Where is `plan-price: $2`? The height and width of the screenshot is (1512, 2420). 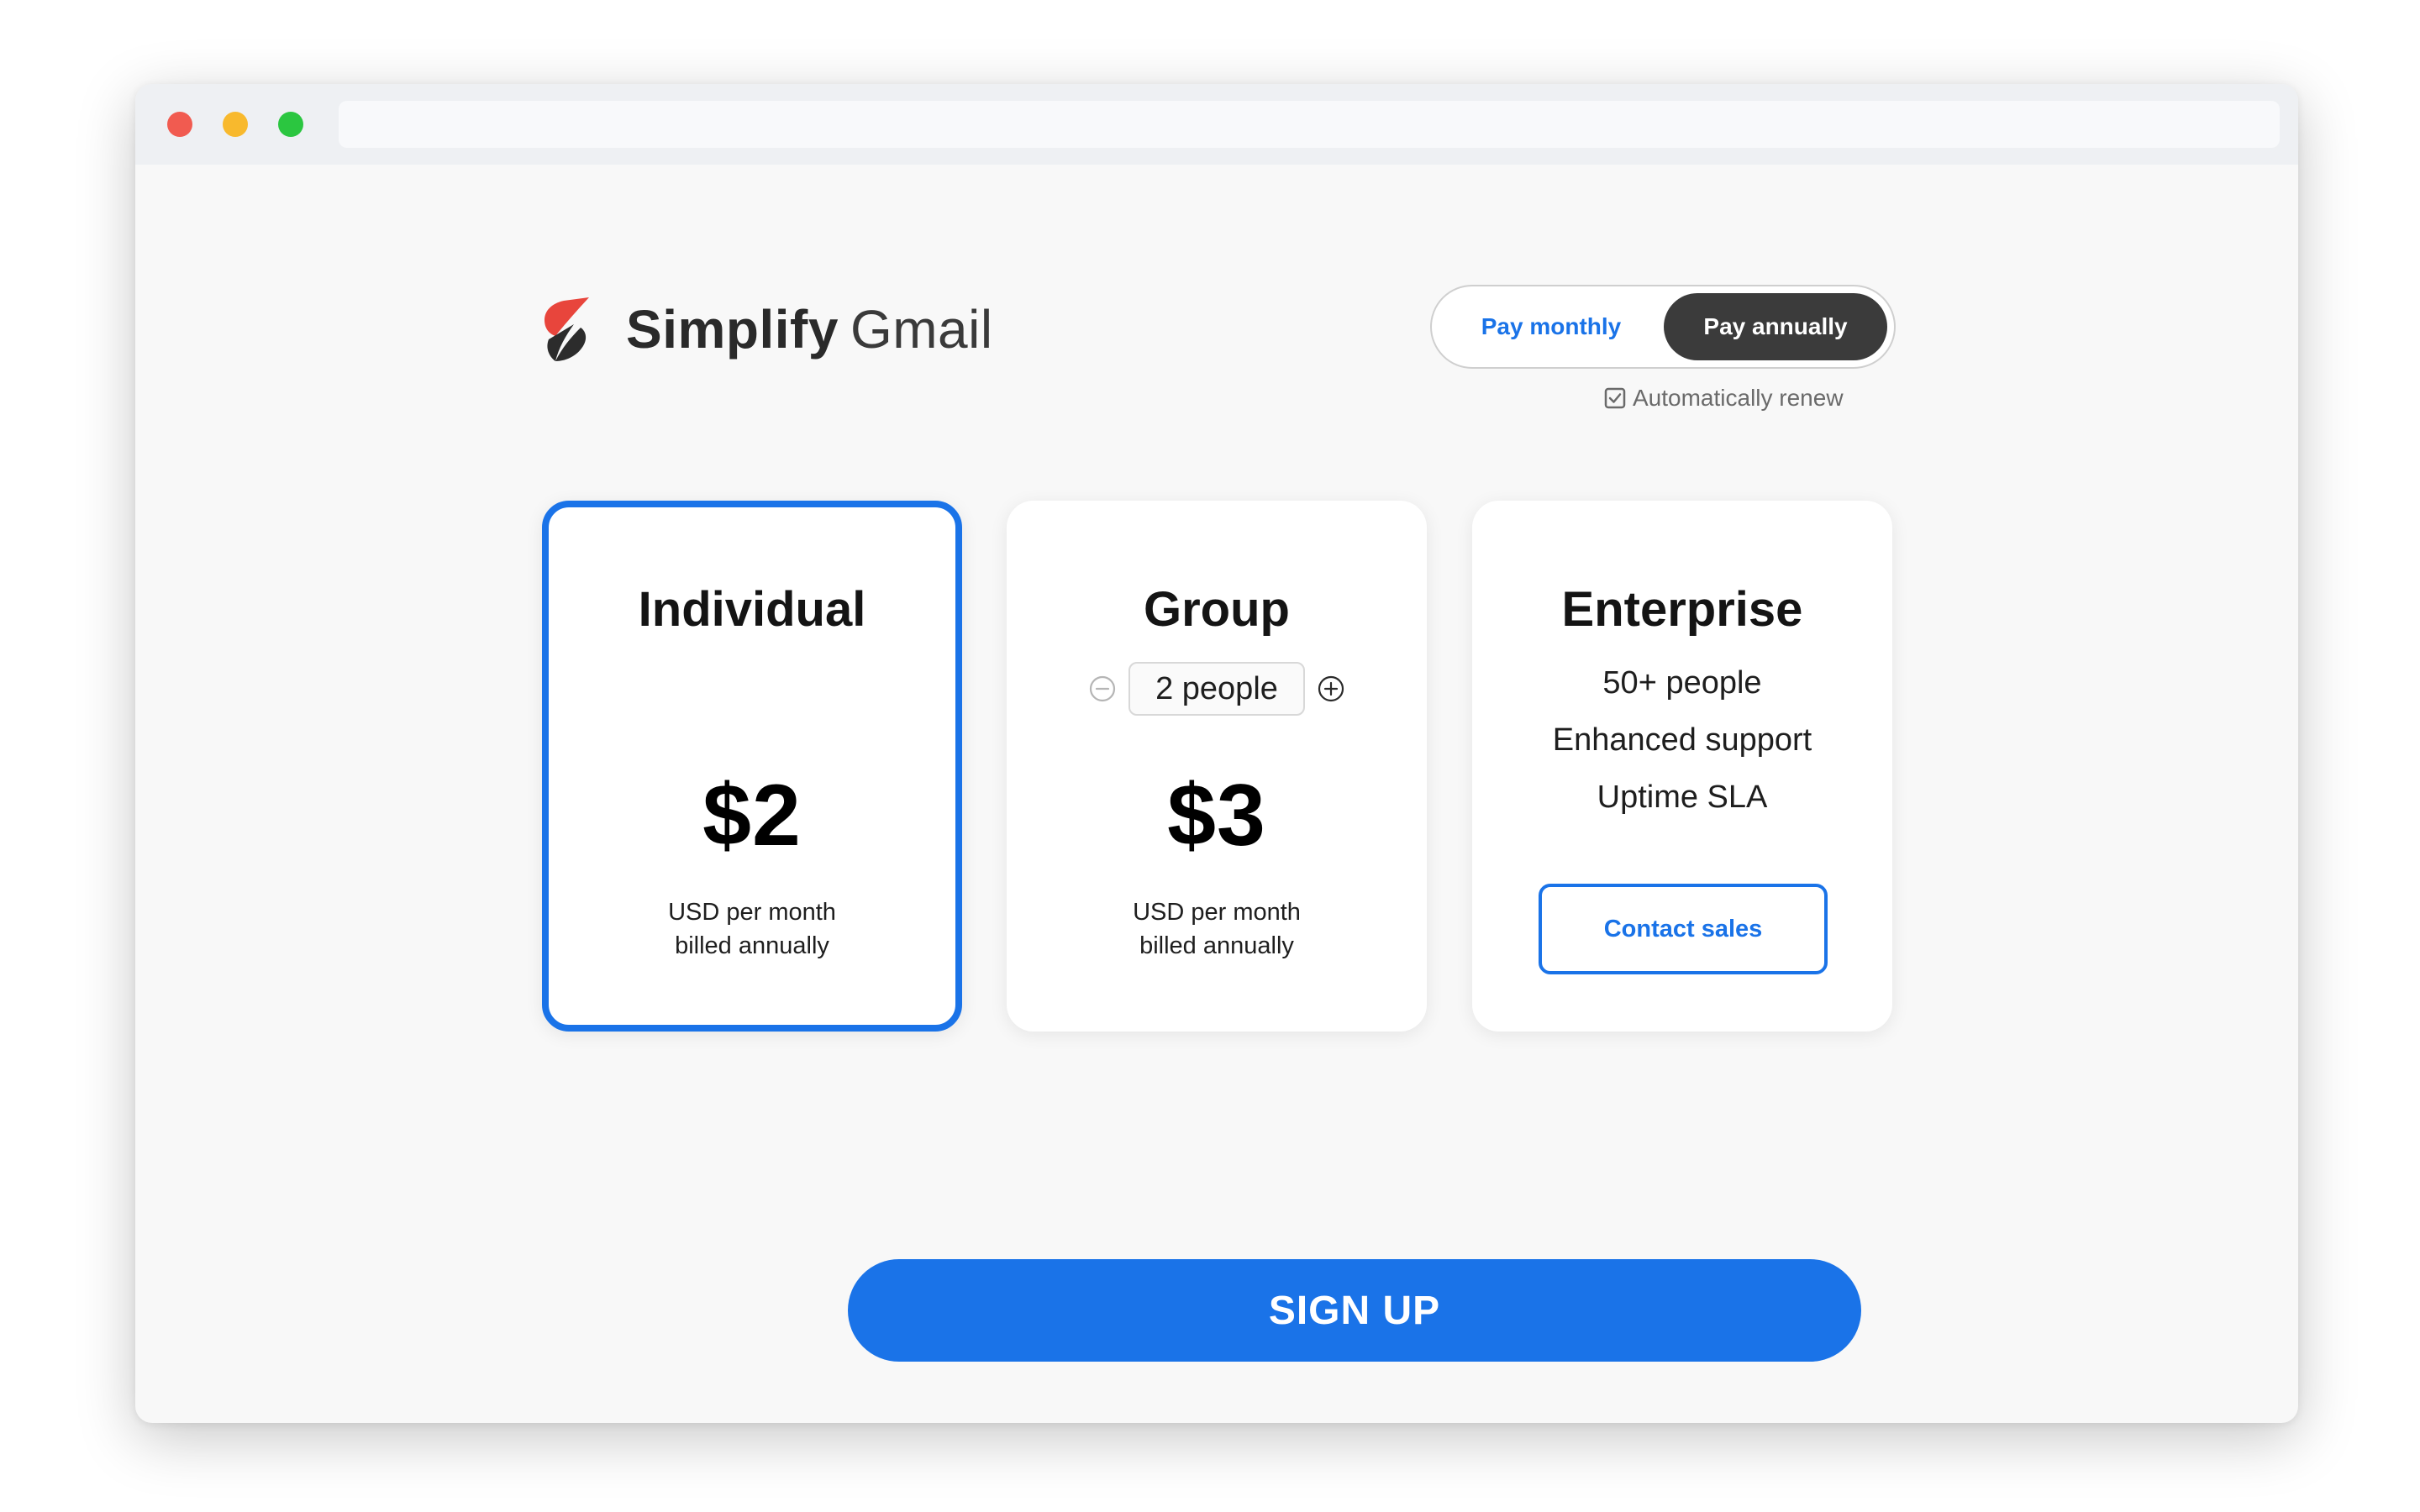
plan-price: $2 is located at coordinates (752, 815).